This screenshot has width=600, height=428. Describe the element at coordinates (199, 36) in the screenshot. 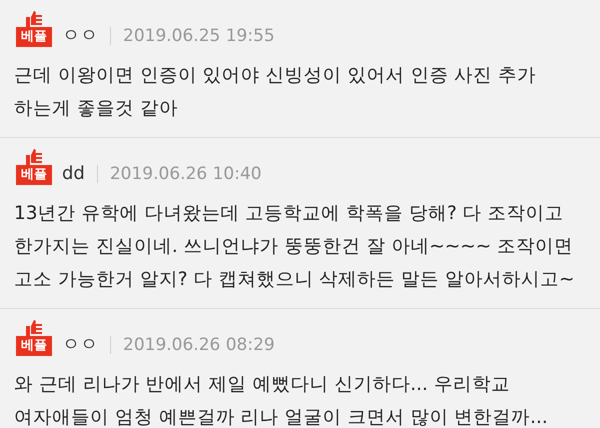

I see `comment-date: 2019.06.25 19:55` at that location.